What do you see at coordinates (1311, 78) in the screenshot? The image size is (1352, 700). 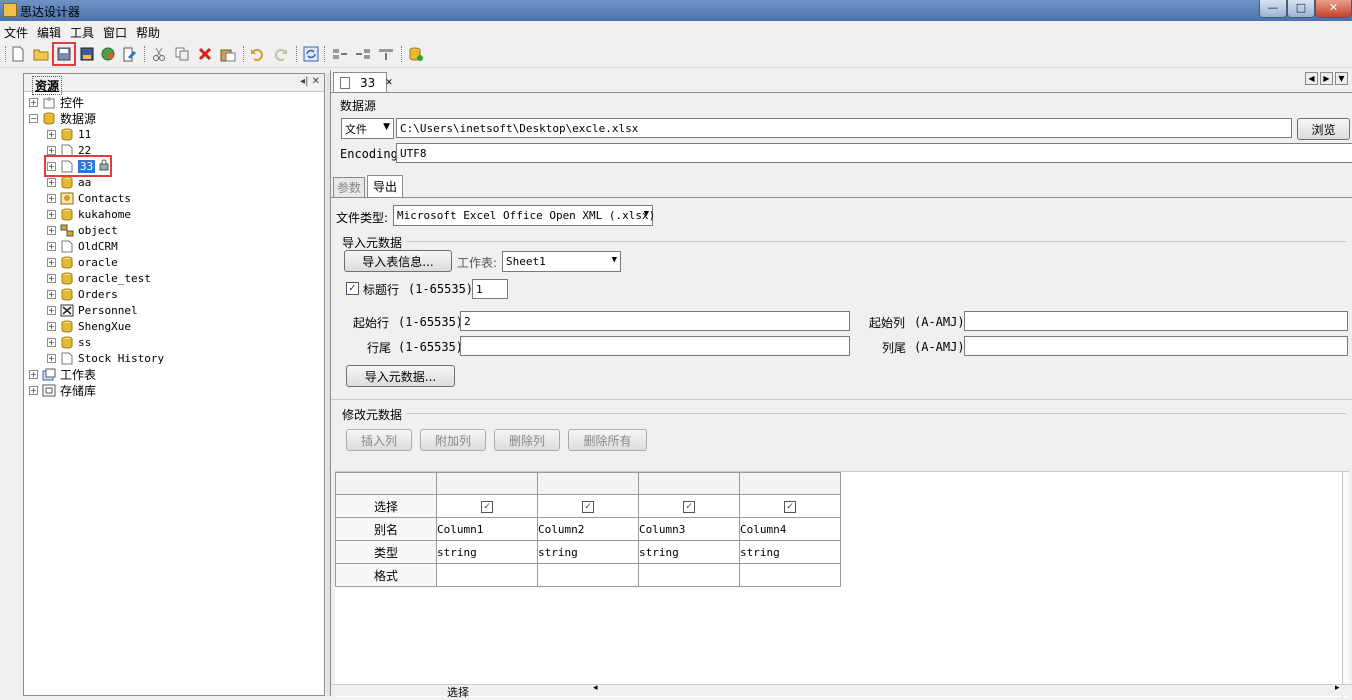 I see `tab-prev-icon: ◀` at bounding box center [1311, 78].